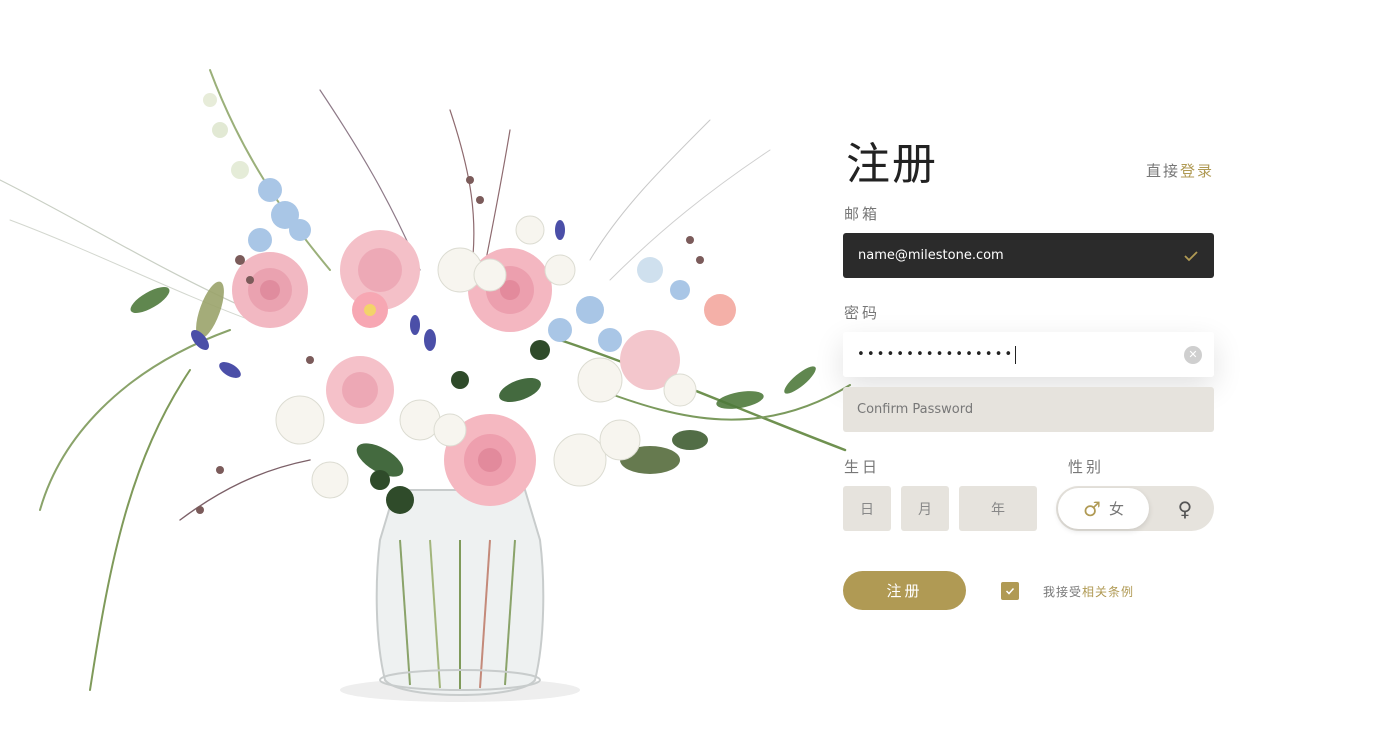 This screenshot has width=1400, height=750. Describe the element at coordinates (1108, 592) in the screenshot. I see `terms-link: 相关条例` at that location.